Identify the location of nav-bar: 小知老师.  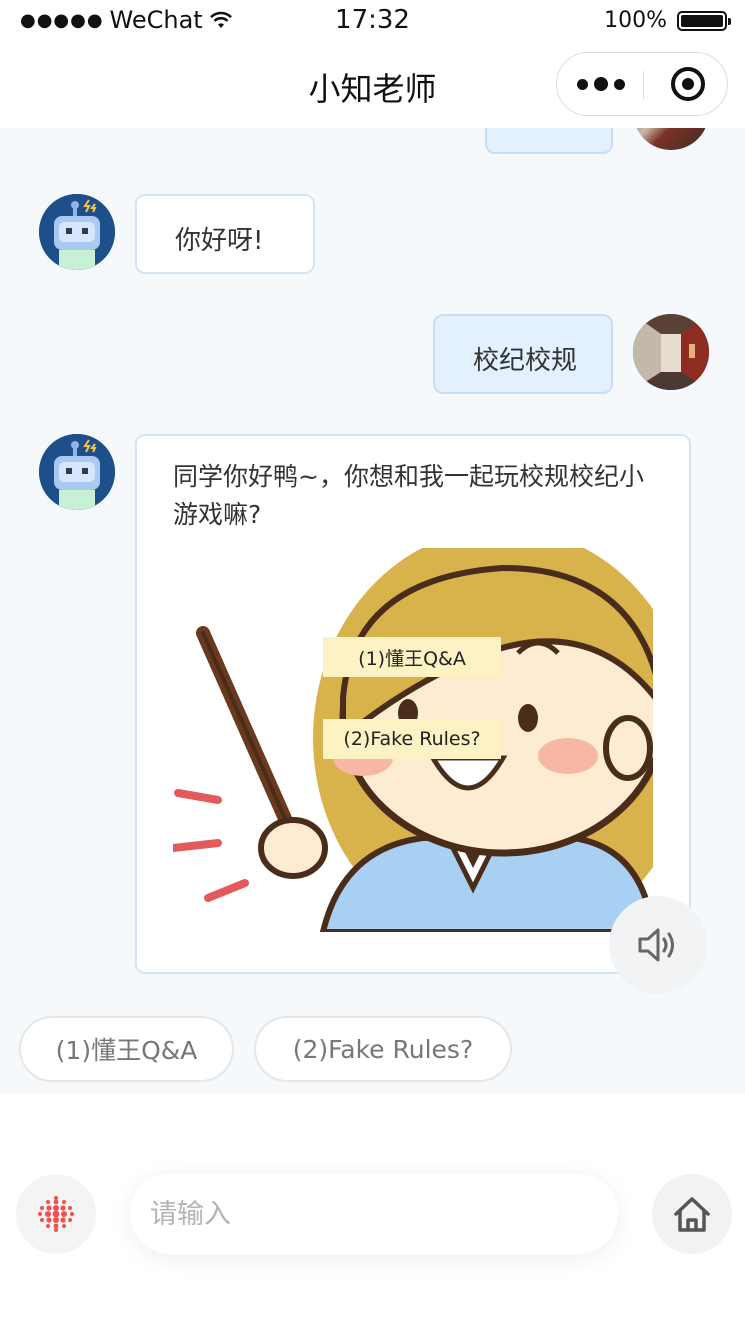
(372, 85).